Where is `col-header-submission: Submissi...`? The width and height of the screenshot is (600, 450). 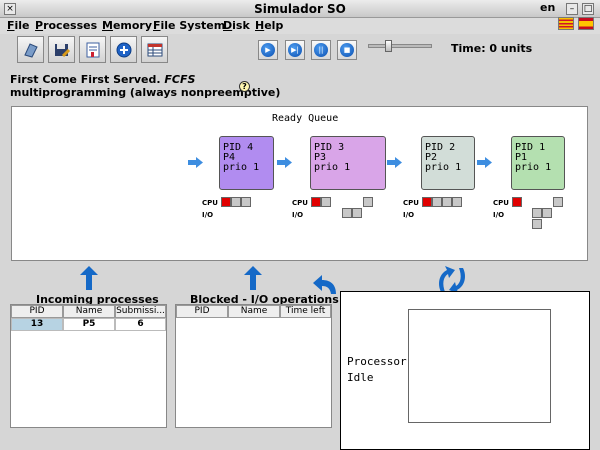 col-header-submission: Submissi... is located at coordinates (140, 311).